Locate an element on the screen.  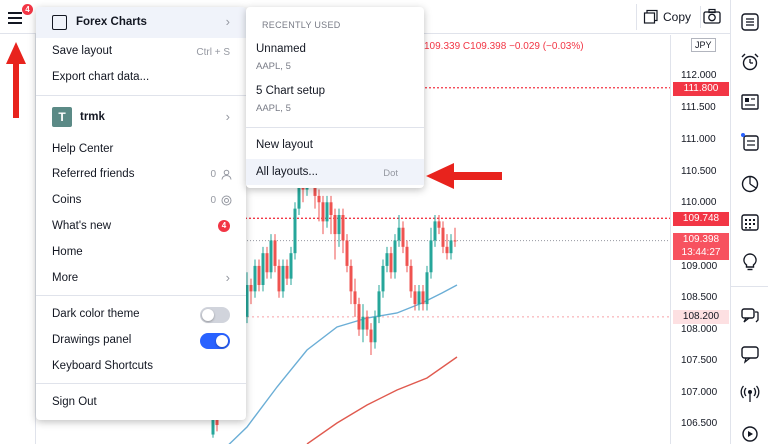
menu-item-coins: Coins is located at coordinates (66, 200).